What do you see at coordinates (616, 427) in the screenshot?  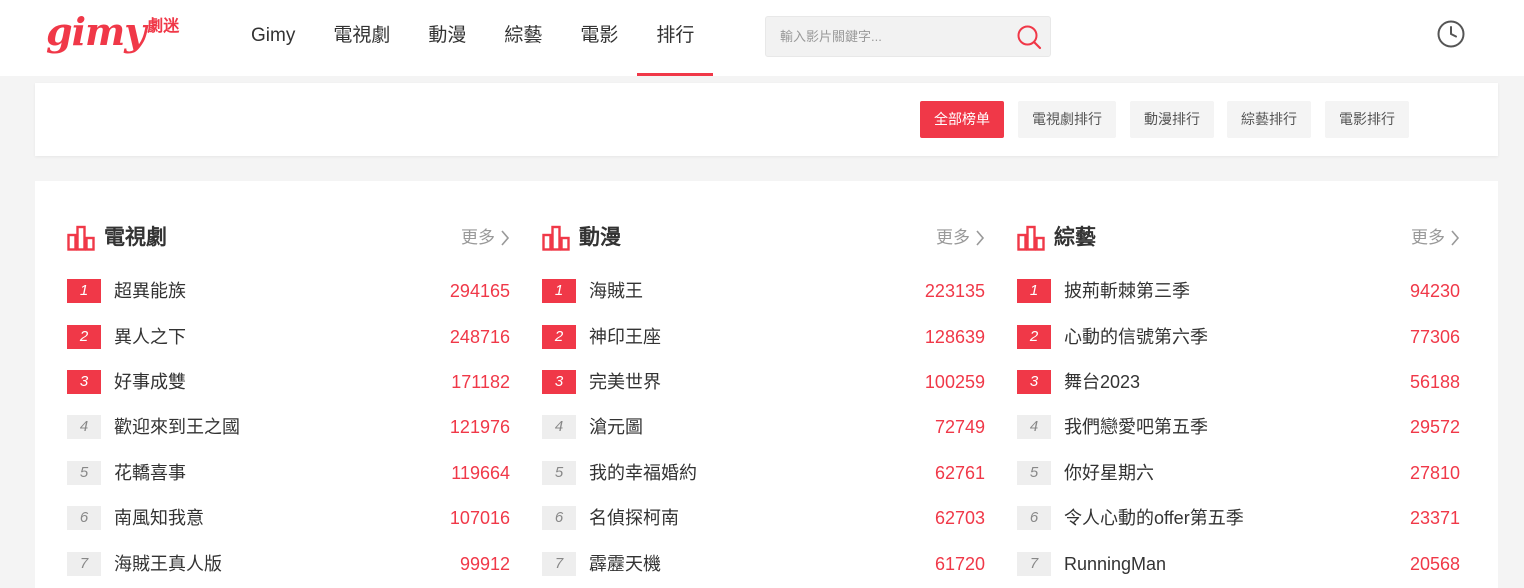 I see `rank-title: 滄元圖` at bounding box center [616, 427].